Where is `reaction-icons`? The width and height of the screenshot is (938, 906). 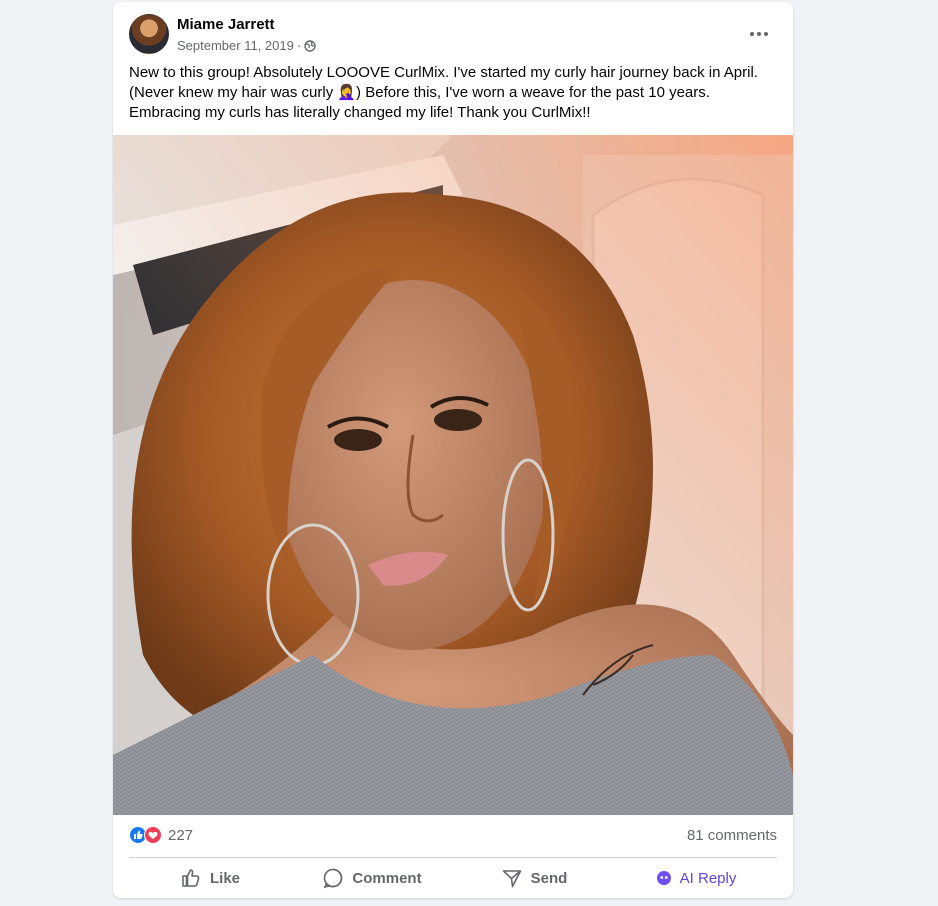
reaction-icons is located at coordinates (145, 835).